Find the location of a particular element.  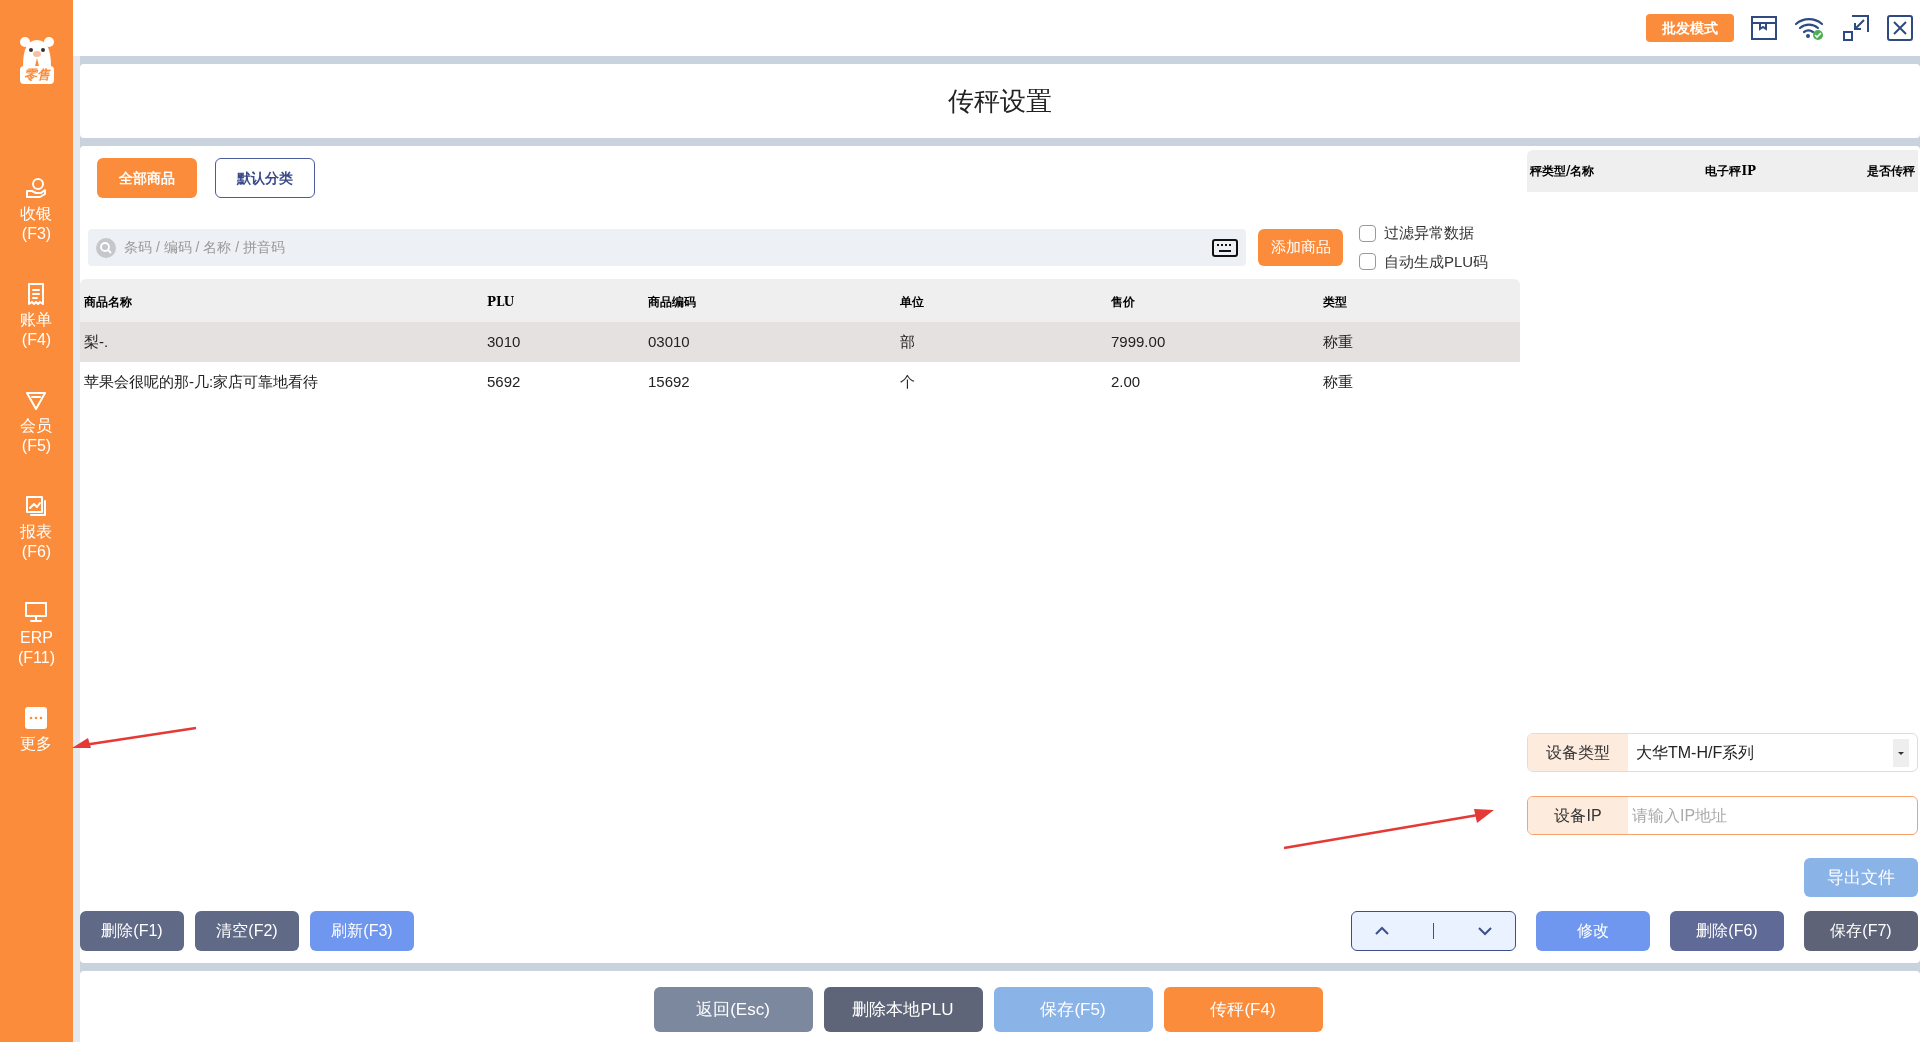

table-cell: 部 is located at coordinates (907, 341).